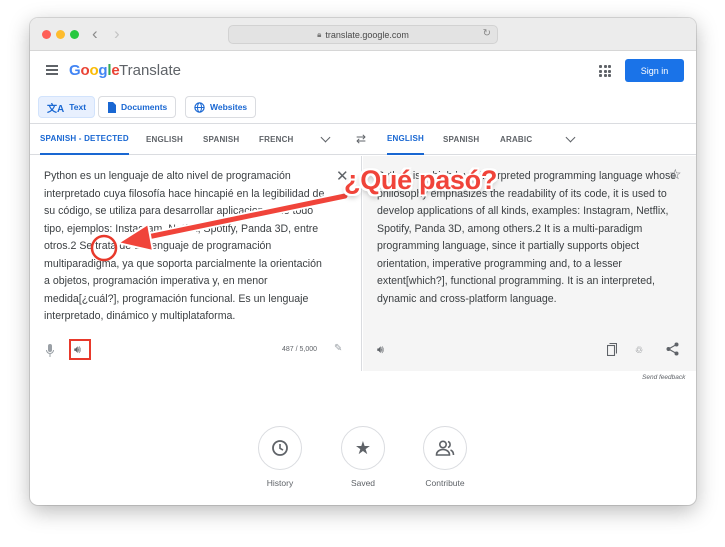 This screenshot has width=725, height=547. I want to click on globe-icon, so click(199, 107).